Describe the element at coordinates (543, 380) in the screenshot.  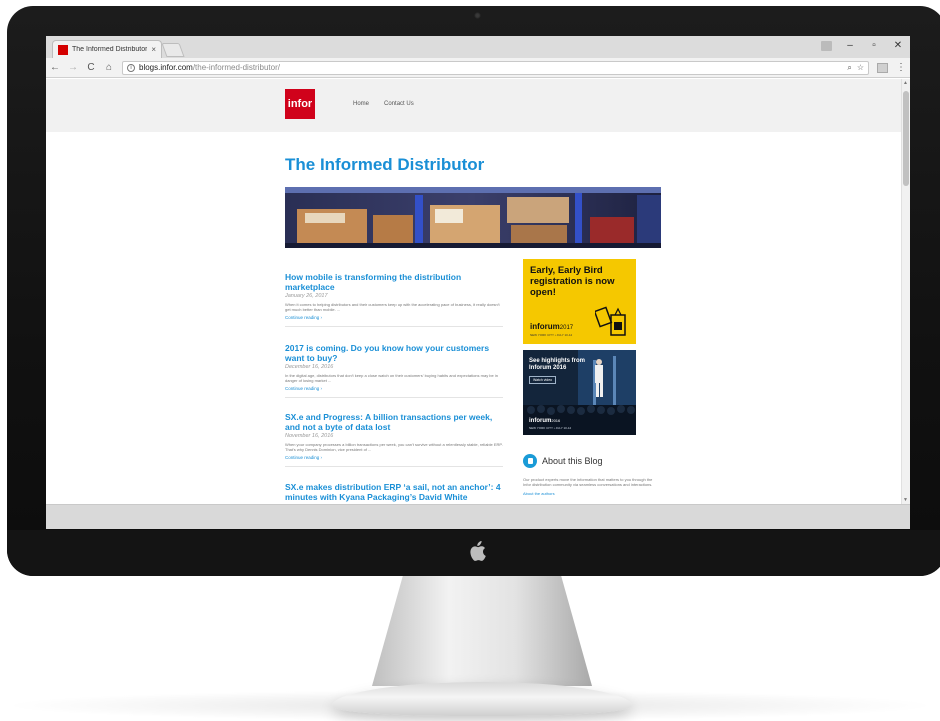
I see `watch-video-button: Watch video` at that location.